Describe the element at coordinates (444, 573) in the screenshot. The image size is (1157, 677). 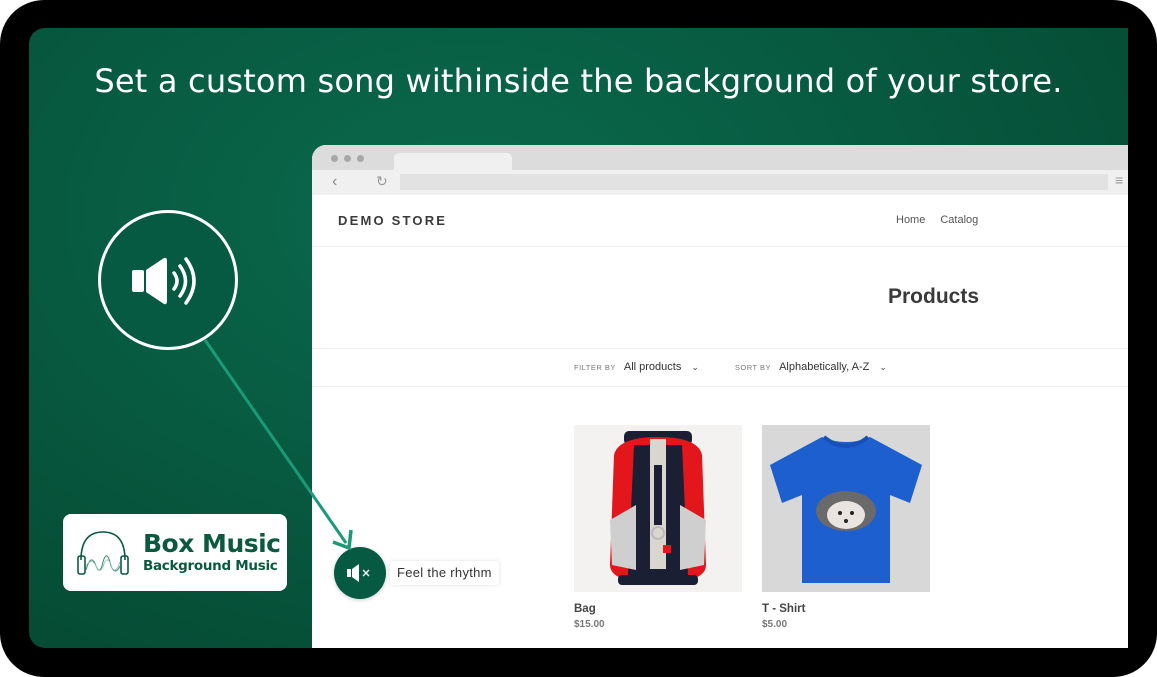
I see `player-tooltip: Feel the rhythm` at that location.